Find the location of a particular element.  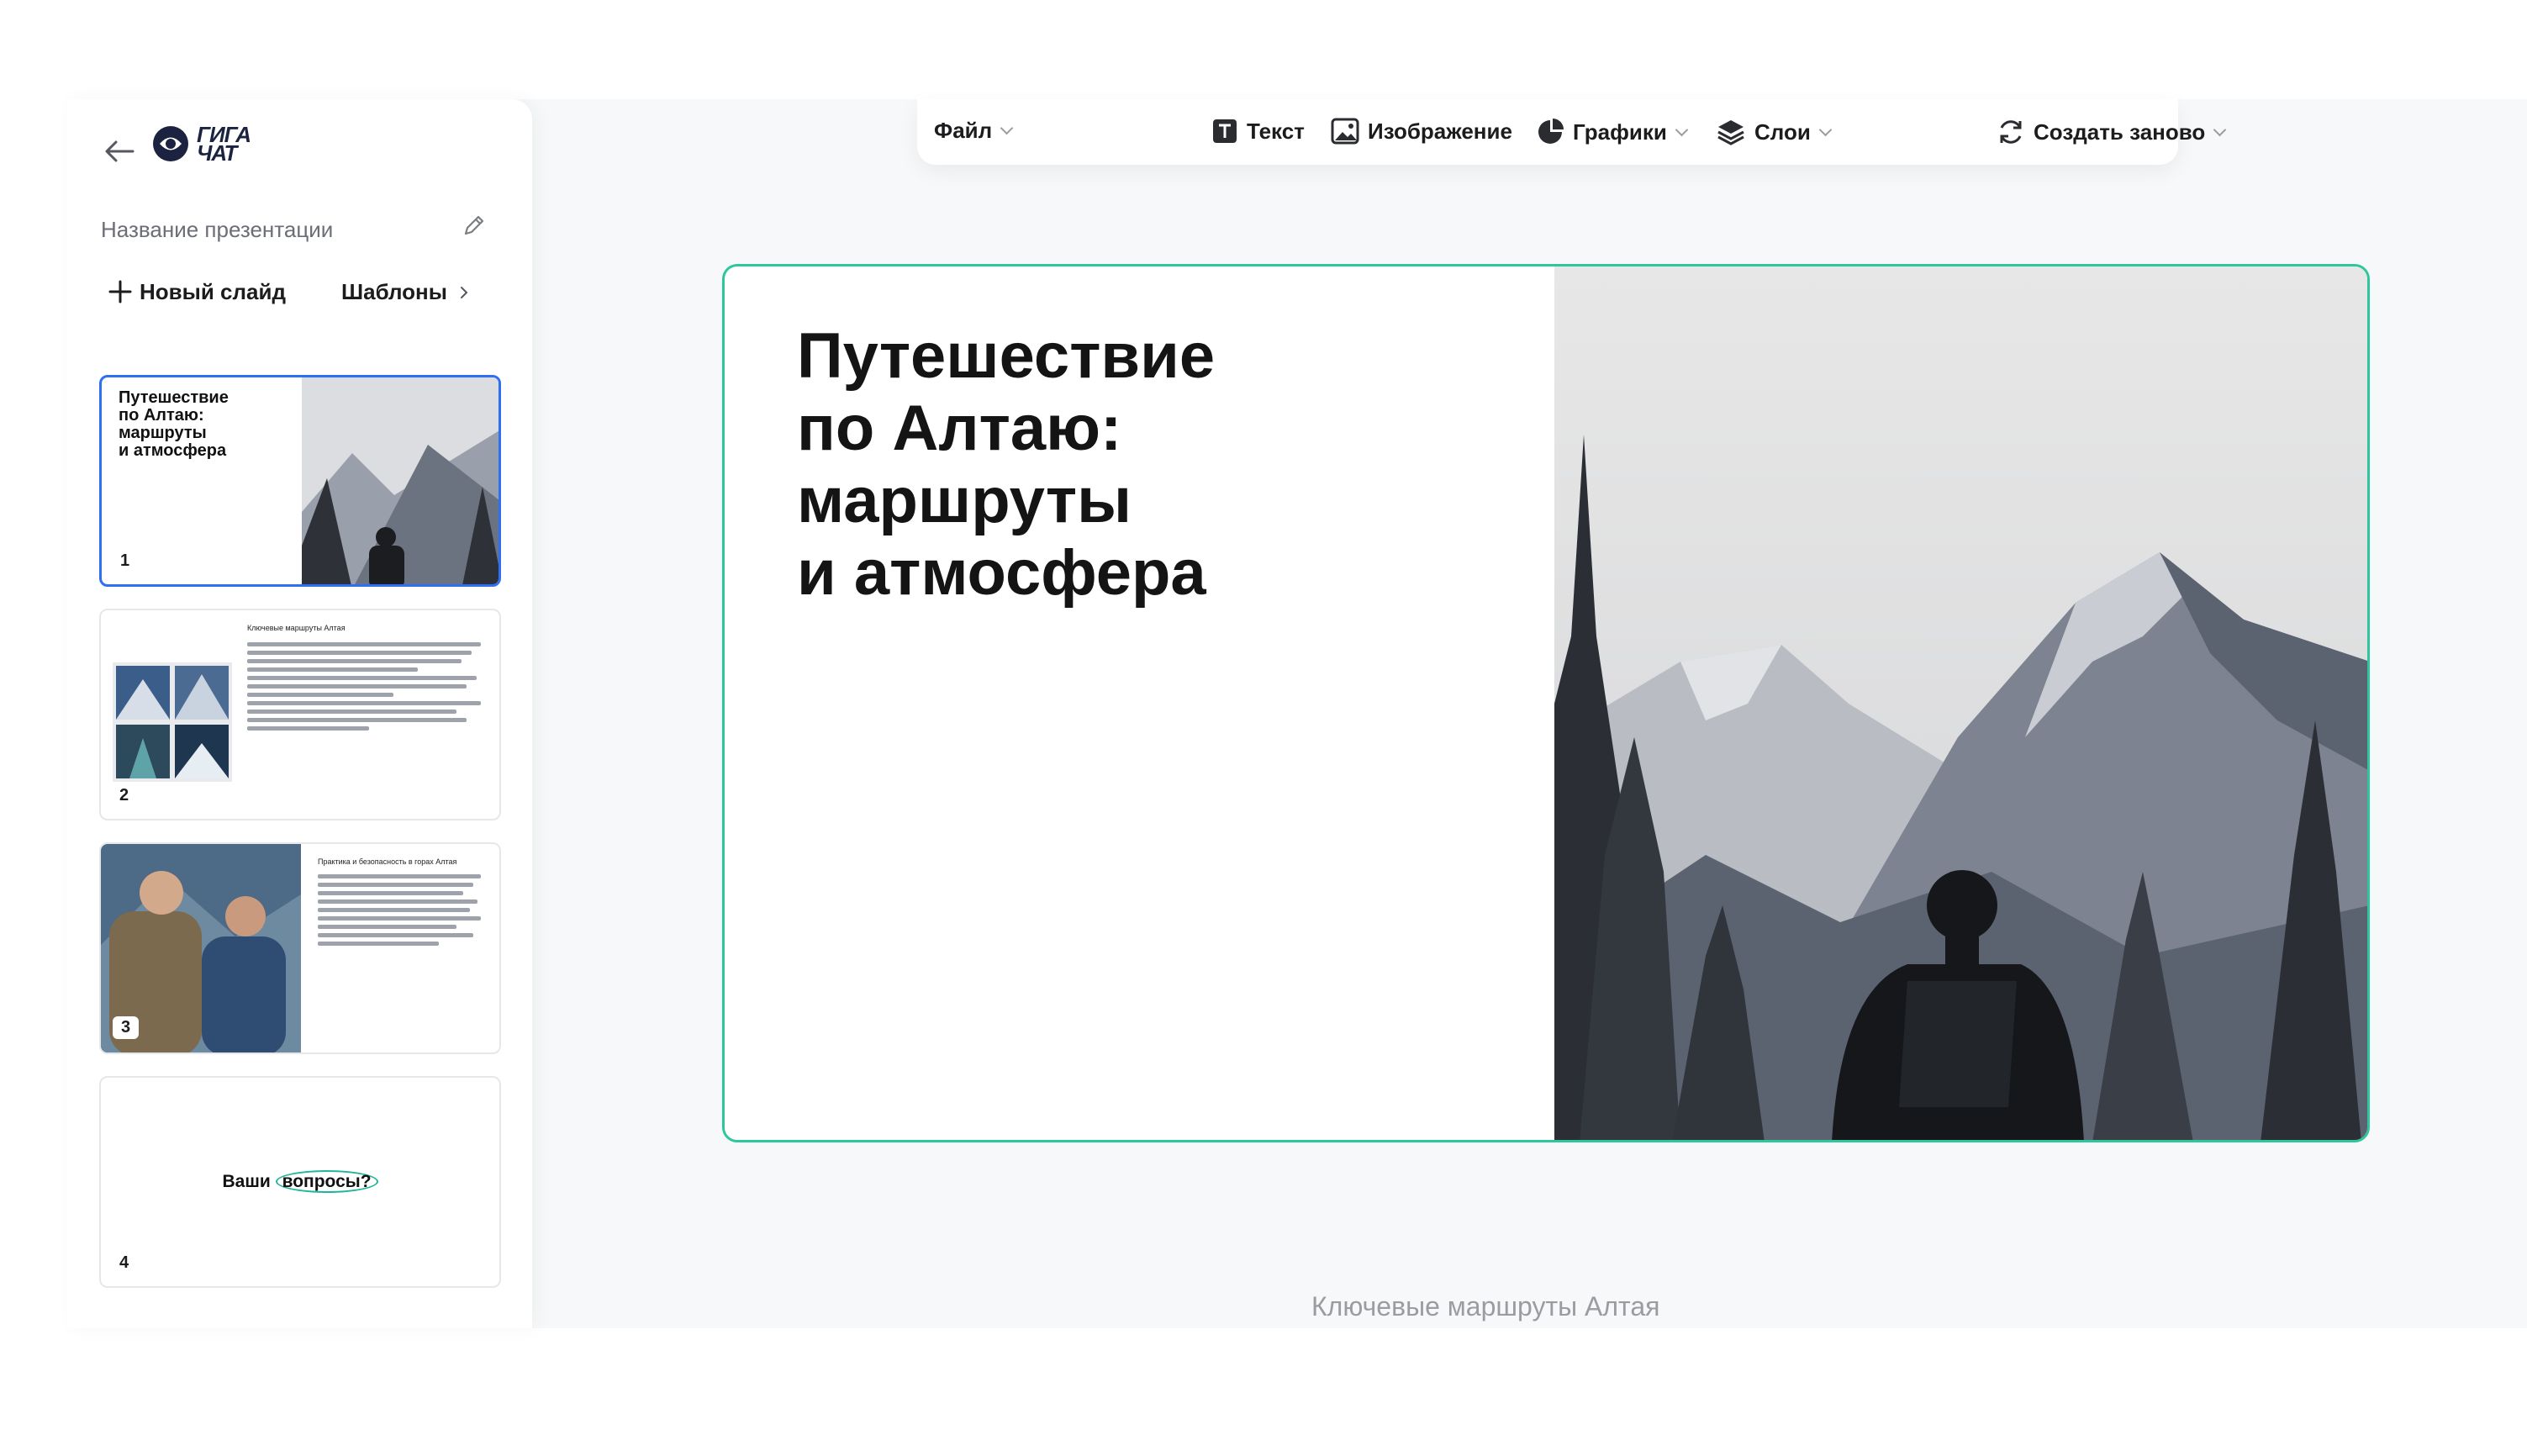

slide-number: 2 is located at coordinates (124, 795).